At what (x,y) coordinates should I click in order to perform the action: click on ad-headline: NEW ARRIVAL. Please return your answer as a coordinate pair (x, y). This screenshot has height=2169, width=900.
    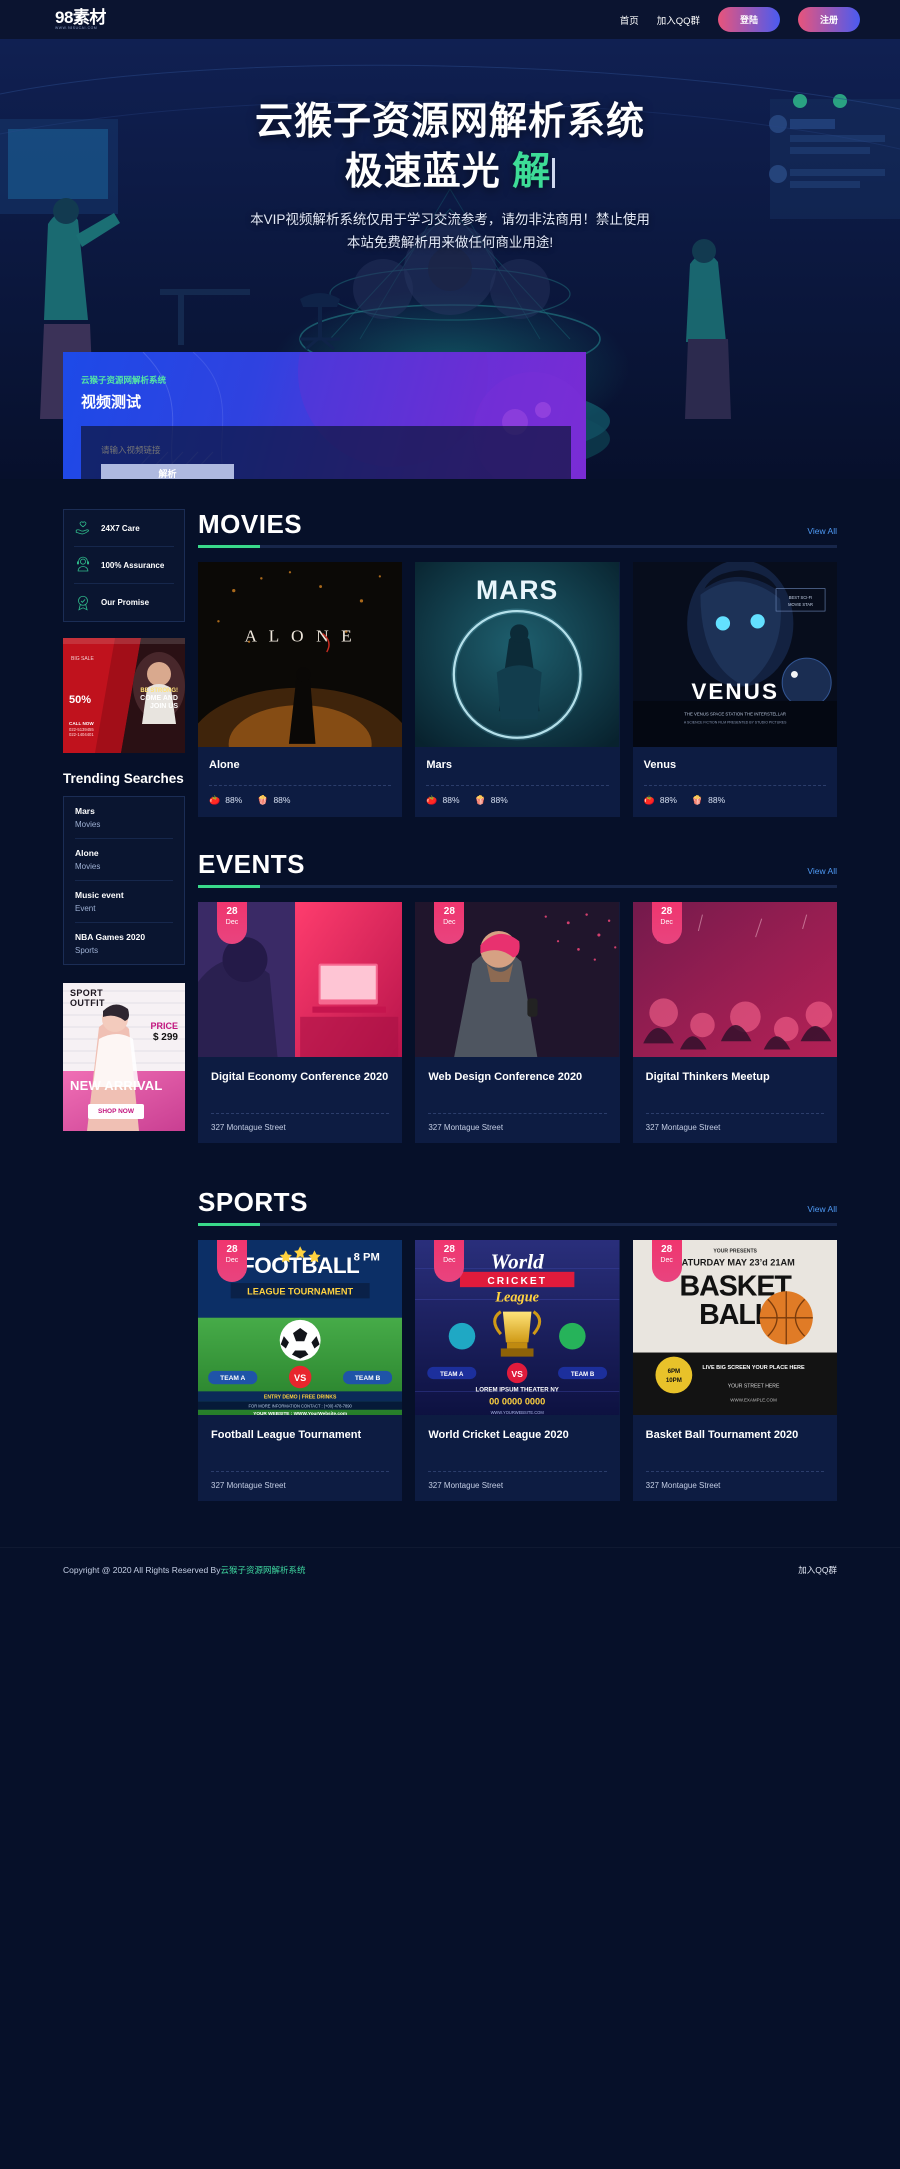
    Looking at the image, I should click on (116, 1085).